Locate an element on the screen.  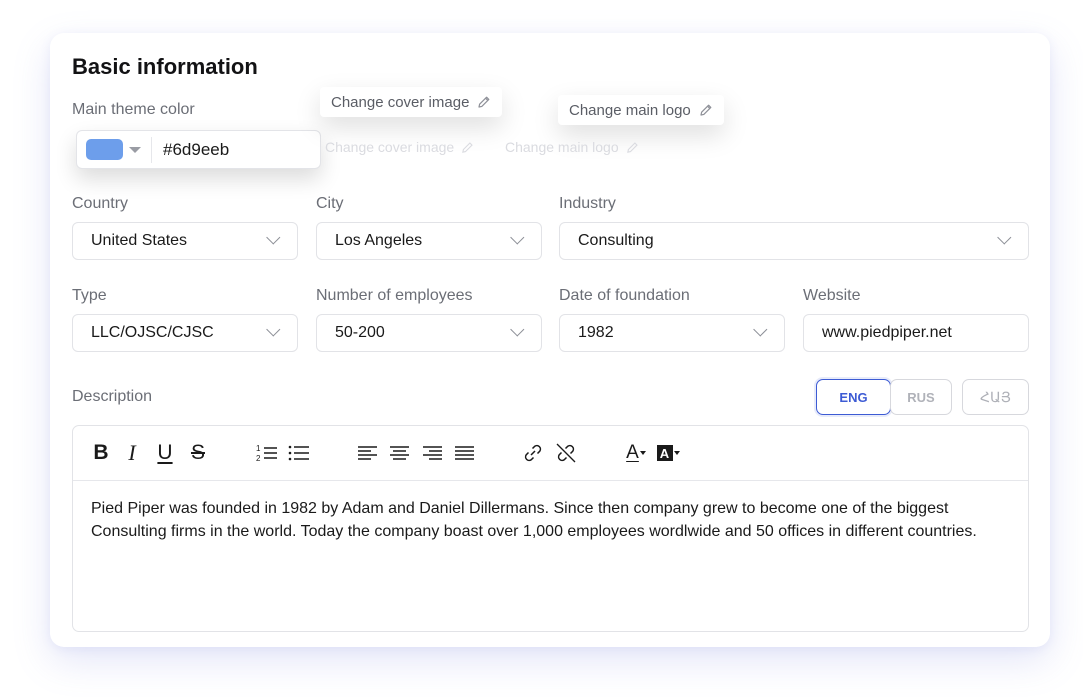
text-color-glyph: A is located at coordinates (632, 452).